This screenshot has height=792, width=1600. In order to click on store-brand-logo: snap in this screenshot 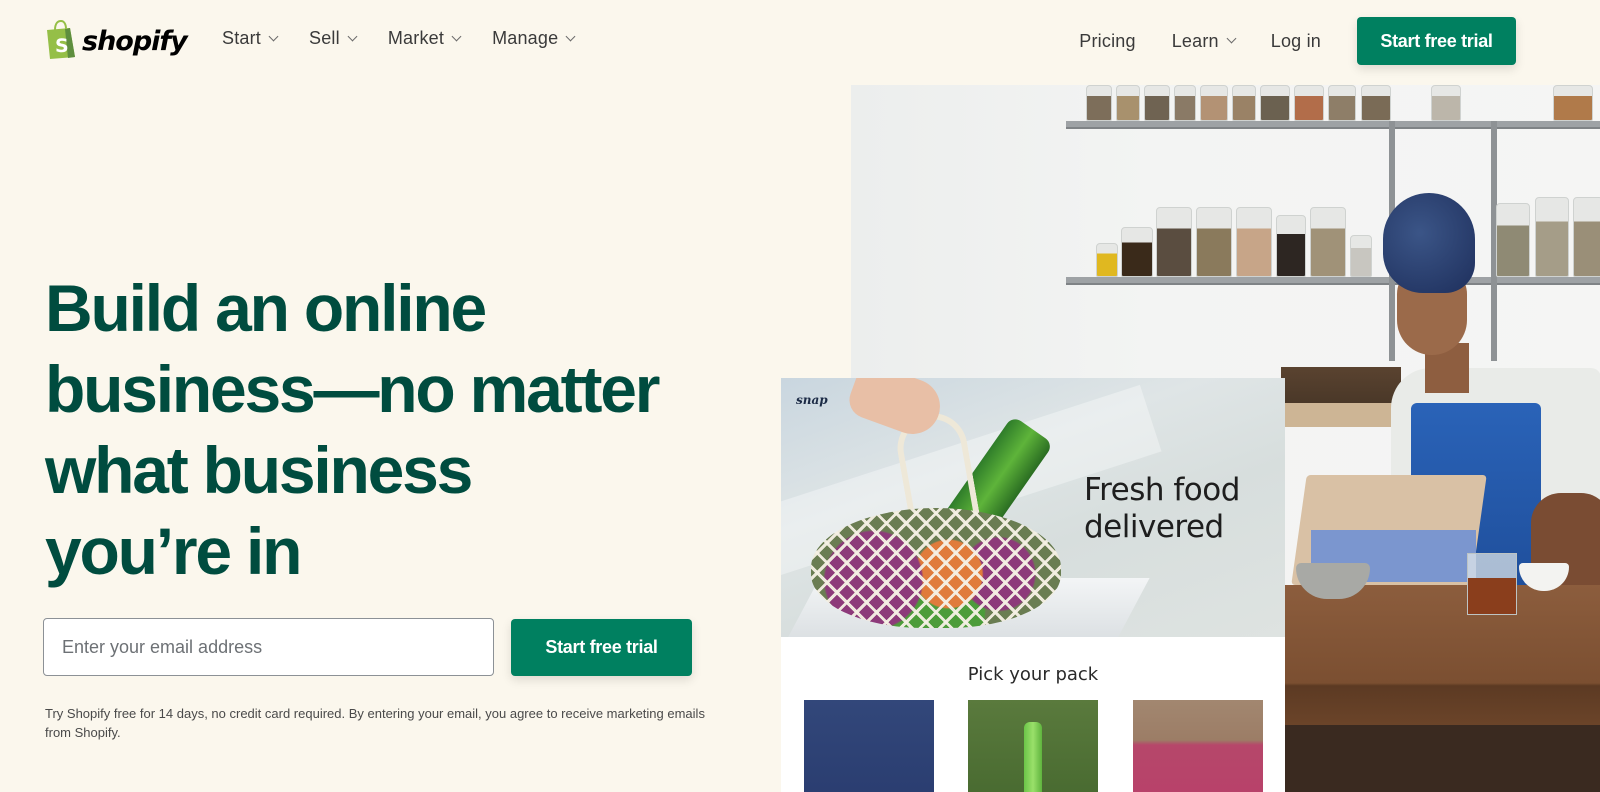, I will do `click(812, 400)`.